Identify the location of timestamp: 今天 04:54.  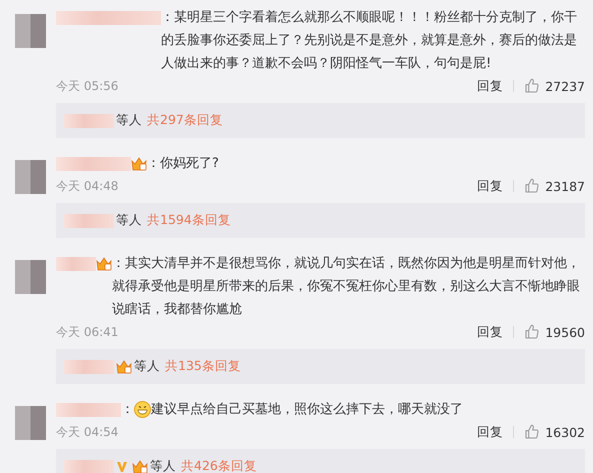
(88, 432).